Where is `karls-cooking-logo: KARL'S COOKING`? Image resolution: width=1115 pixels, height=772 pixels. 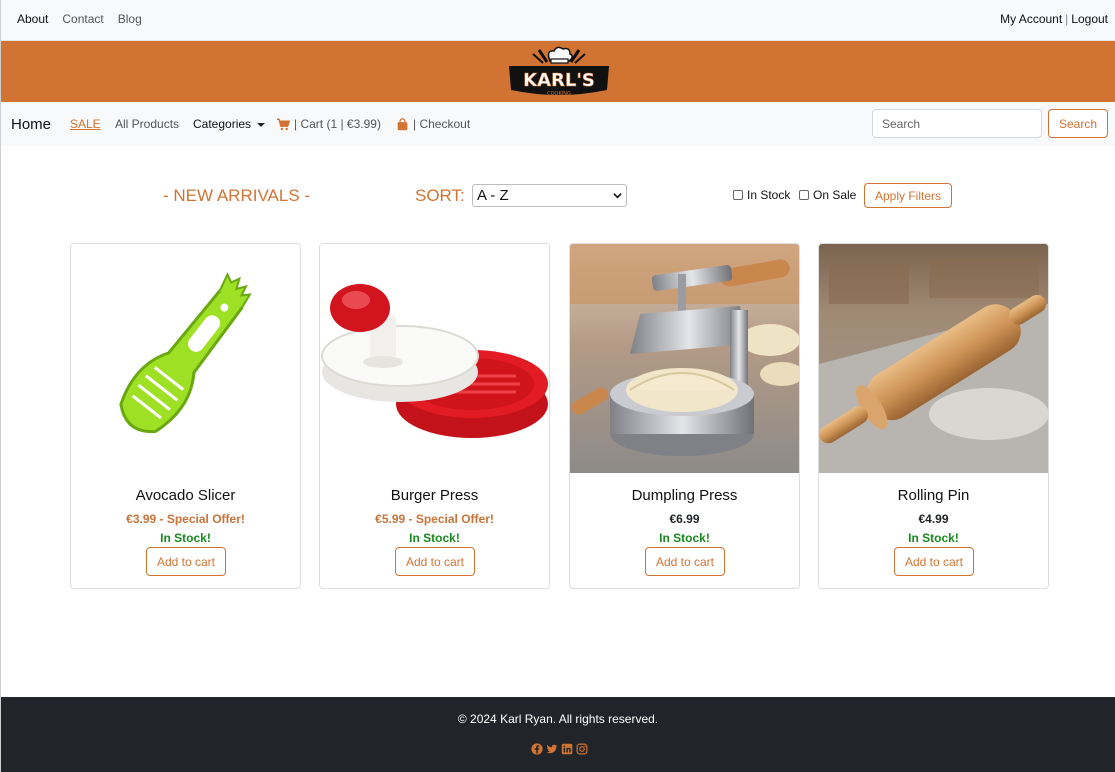 karls-cooking-logo: KARL'S COOKING is located at coordinates (559, 72).